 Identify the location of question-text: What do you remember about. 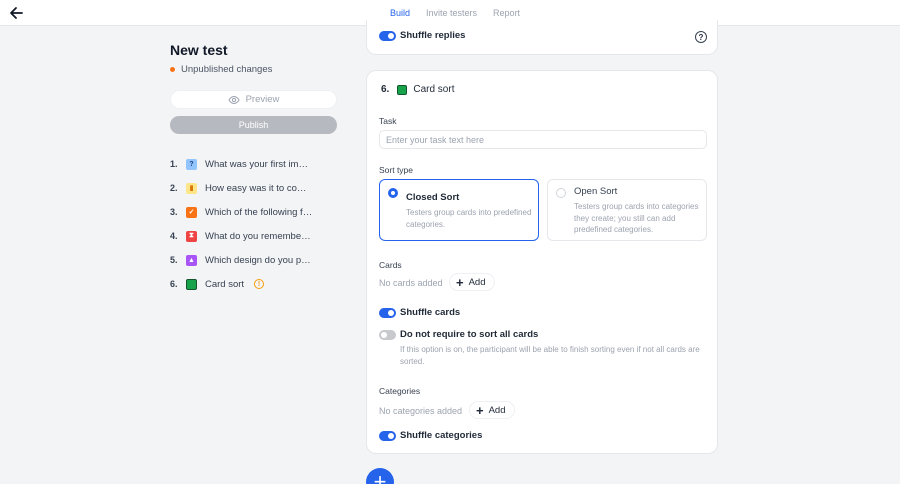
(259, 236).